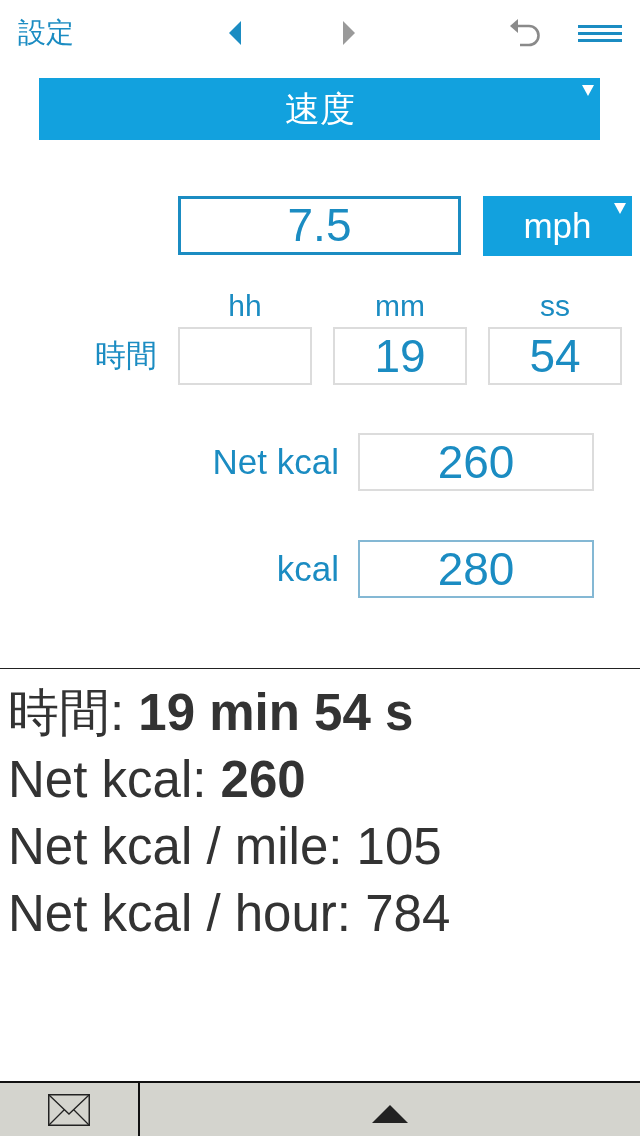 The height and width of the screenshot is (1136, 640). Describe the element at coordinates (225, 847) in the screenshot. I see `result-line: Net kcal / mile: 105` at that location.